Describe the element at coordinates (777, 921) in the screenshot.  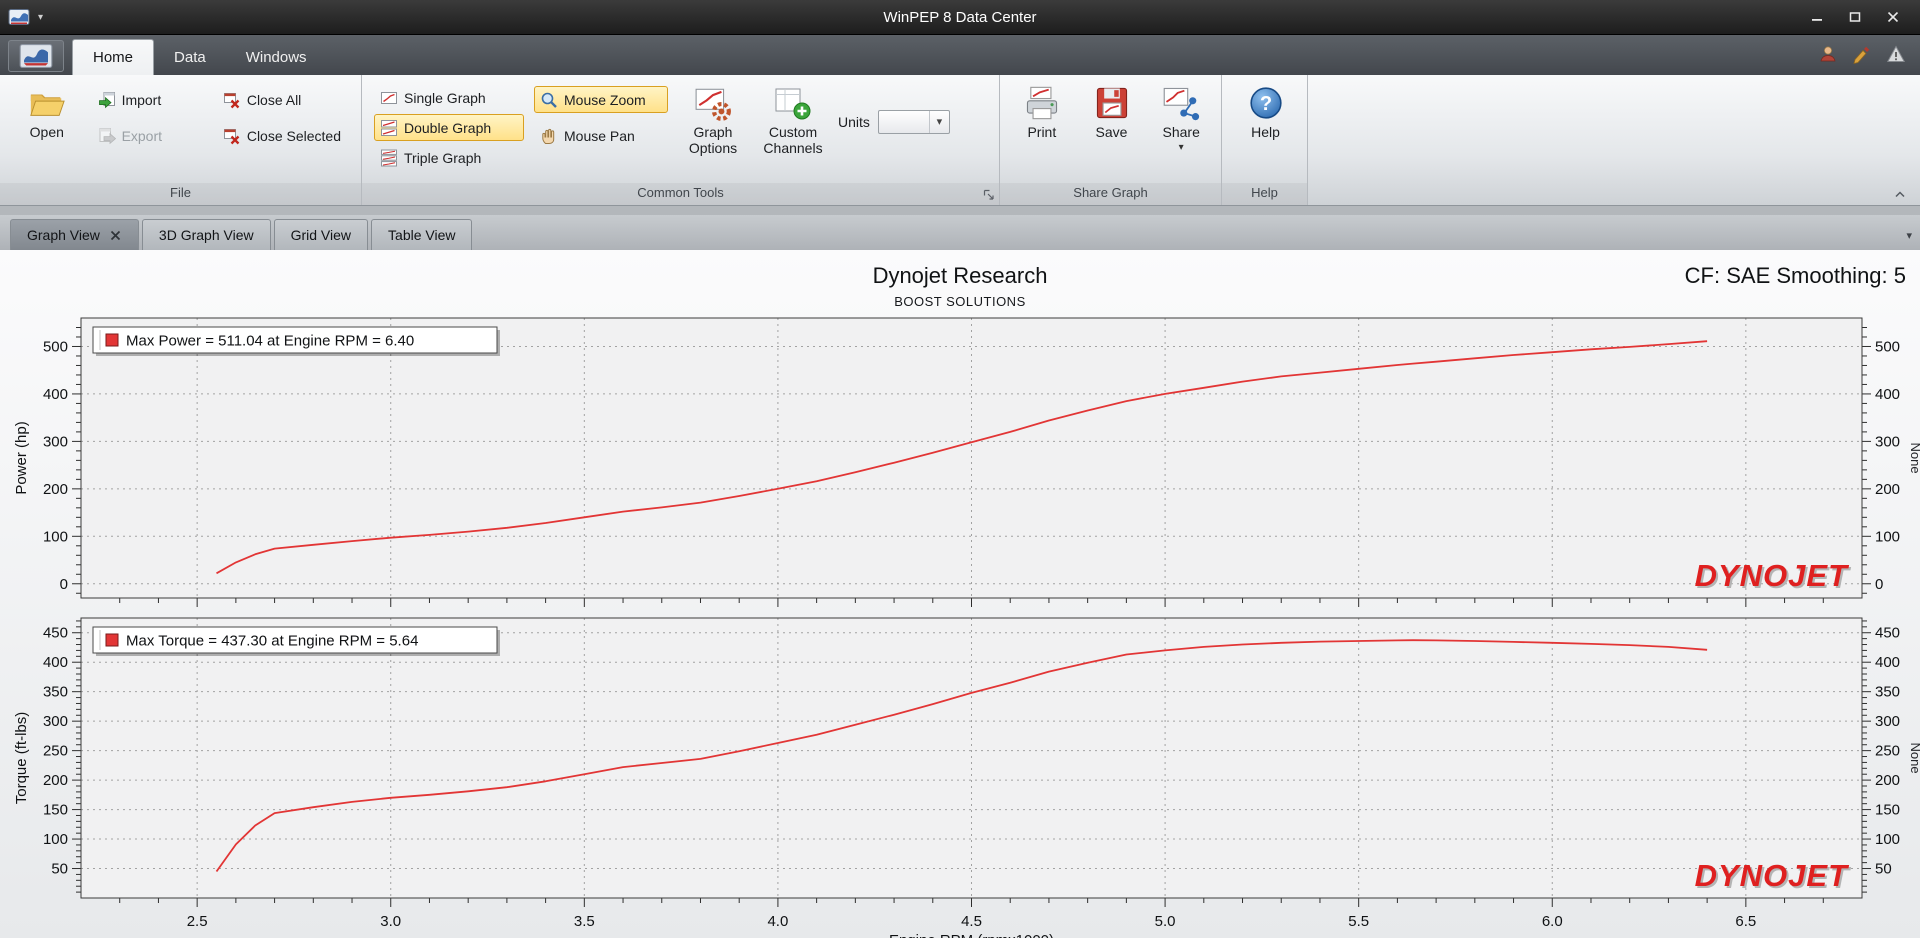
I see `svg-text: 4.0` at that location.